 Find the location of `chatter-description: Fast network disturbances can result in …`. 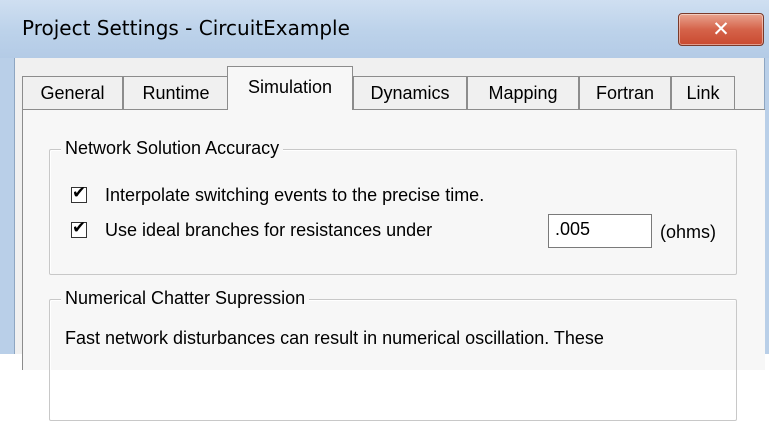

chatter-description: Fast network disturbances can result in … is located at coordinates (334, 338).